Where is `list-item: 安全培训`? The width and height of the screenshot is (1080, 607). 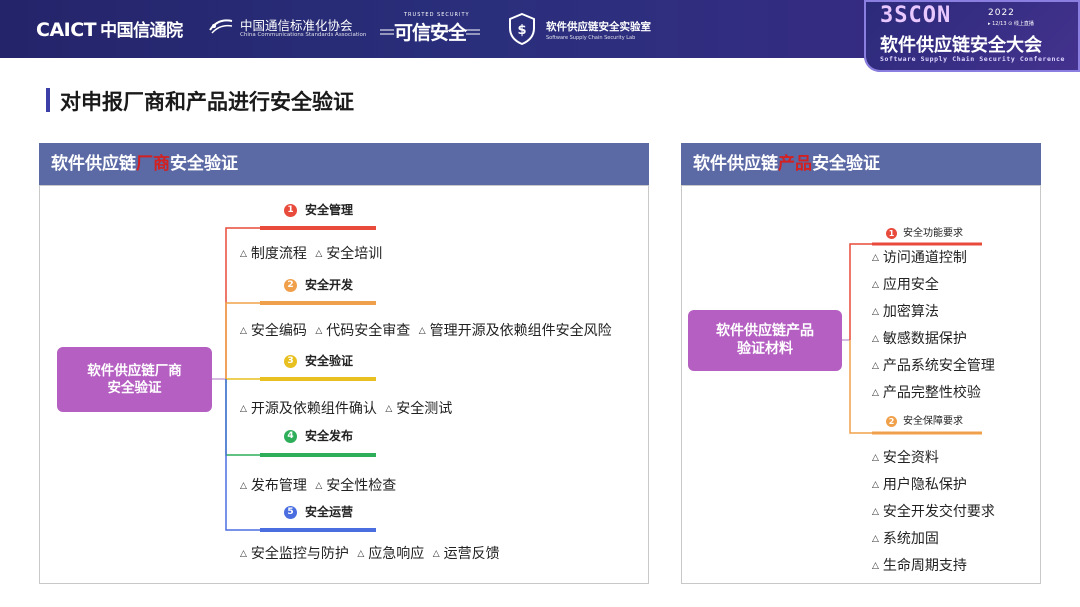 list-item: 安全培训 is located at coordinates (354, 254).